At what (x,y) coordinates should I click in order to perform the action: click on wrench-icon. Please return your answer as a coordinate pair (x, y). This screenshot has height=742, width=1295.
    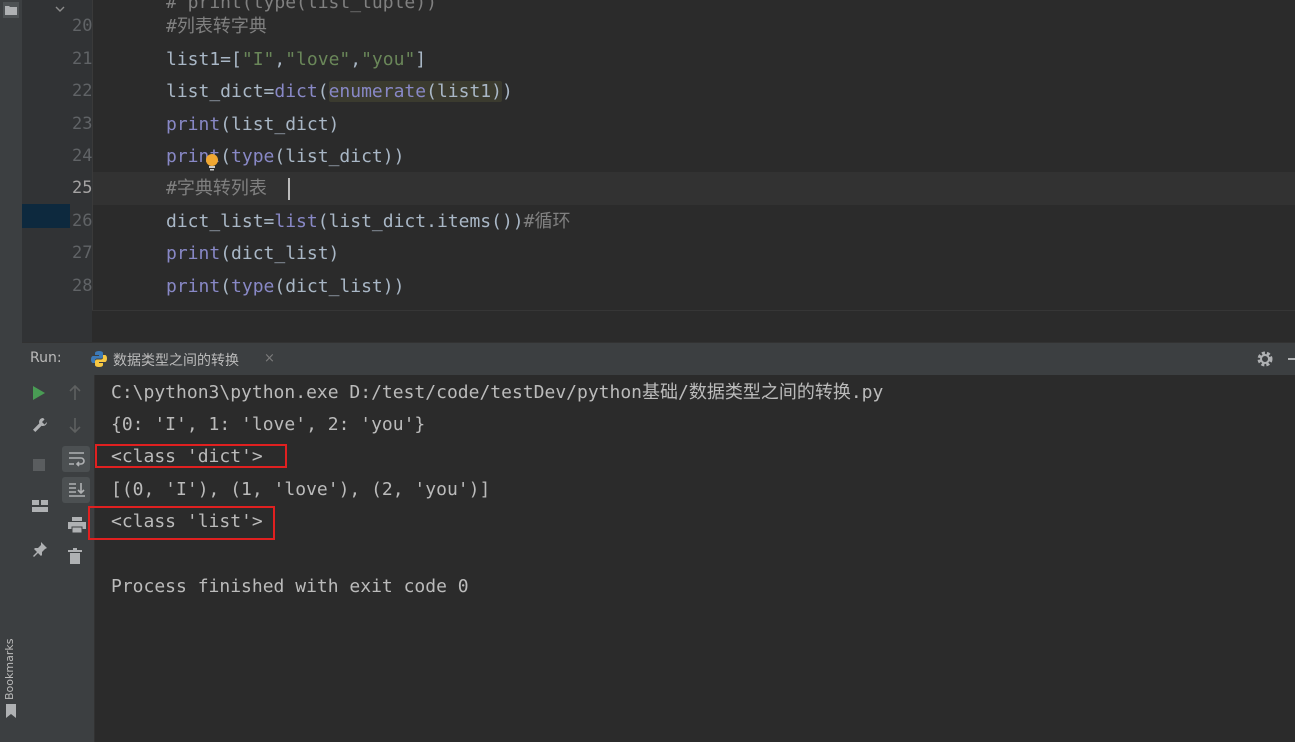
    Looking at the image, I should click on (40, 425).